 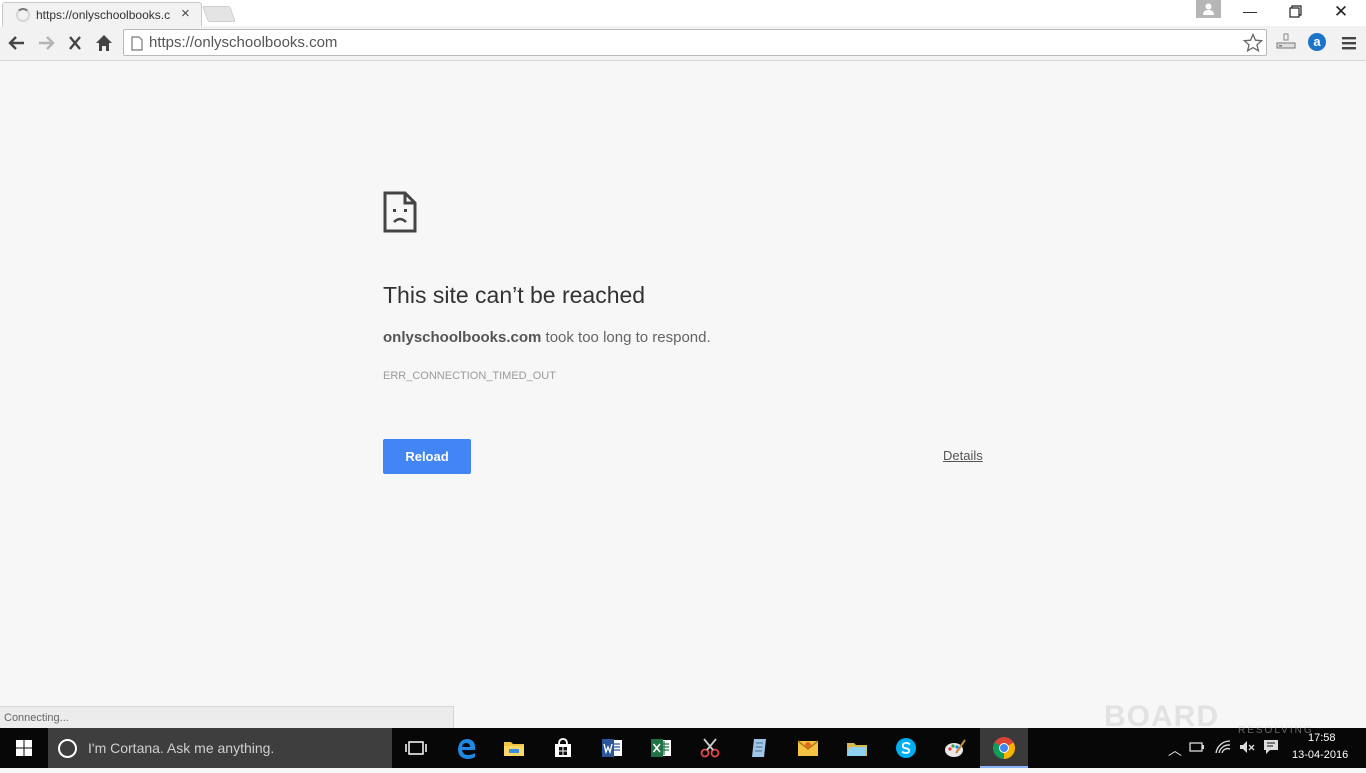 What do you see at coordinates (1175, 750) in the screenshot?
I see `show-hidden-icons-icon: ︿` at bounding box center [1175, 750].